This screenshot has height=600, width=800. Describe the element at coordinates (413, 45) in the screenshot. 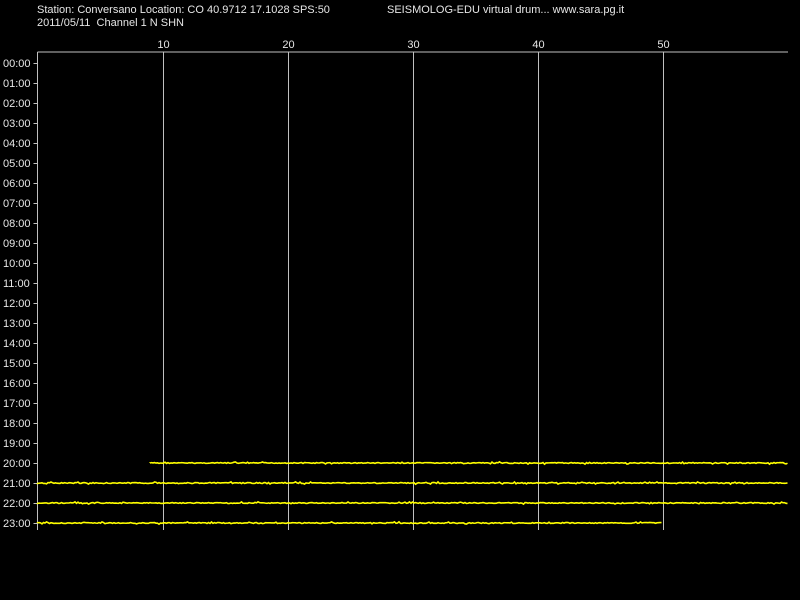

I see `x-tick-label-30: 30` at that location.